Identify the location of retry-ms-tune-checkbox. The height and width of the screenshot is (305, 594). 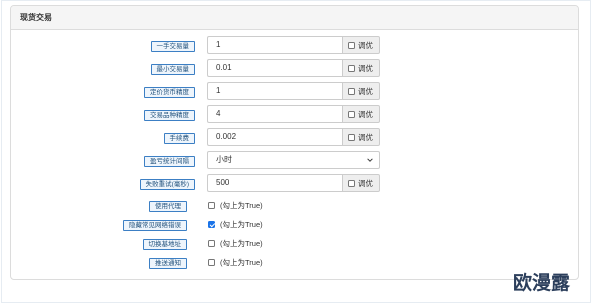
(351, 183).